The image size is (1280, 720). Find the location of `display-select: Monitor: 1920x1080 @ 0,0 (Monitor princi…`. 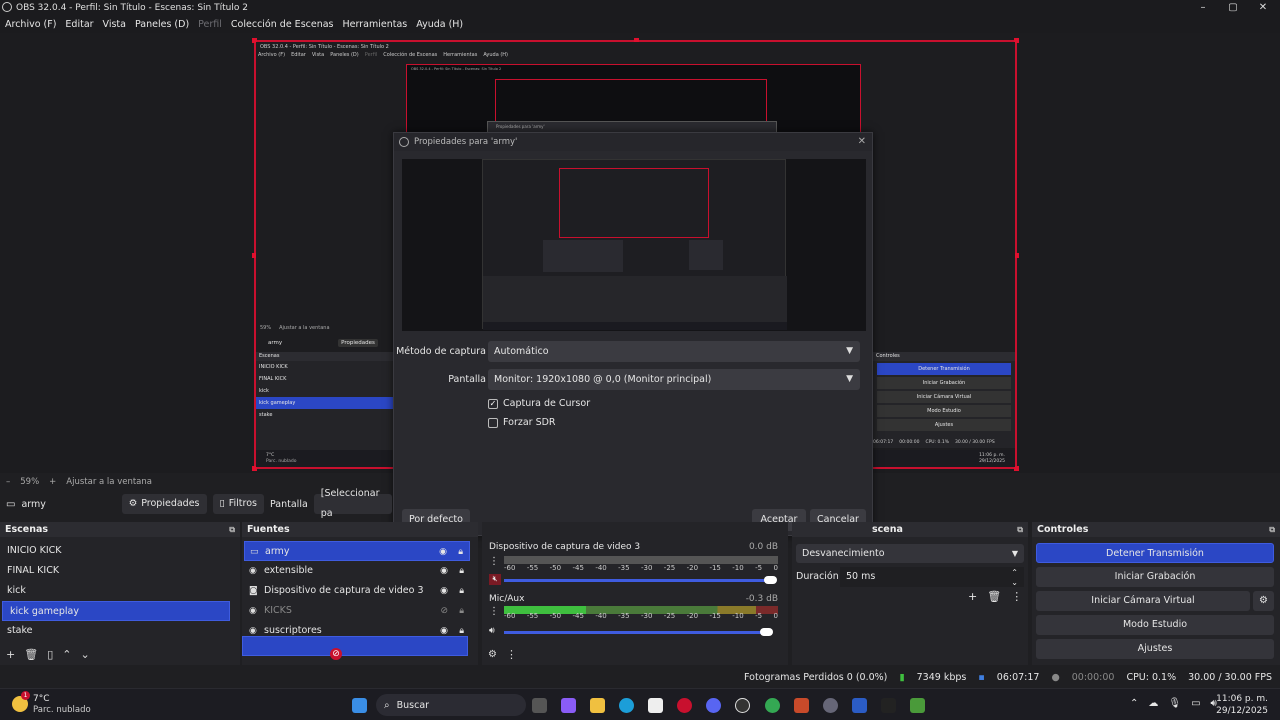

display-select: Monitor: 1920x1080 @ 0,0 (Monitor princi… is located at coordinates (674, 379).